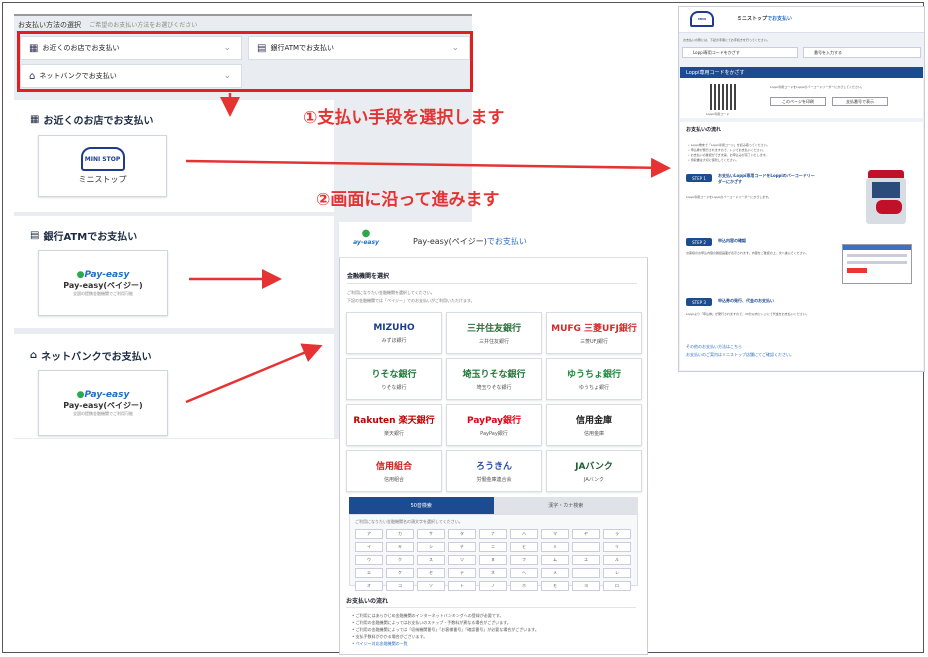  I want to click on netbank-section-title: ⌂ ネットバンクでお支払い, so click(91, 355).